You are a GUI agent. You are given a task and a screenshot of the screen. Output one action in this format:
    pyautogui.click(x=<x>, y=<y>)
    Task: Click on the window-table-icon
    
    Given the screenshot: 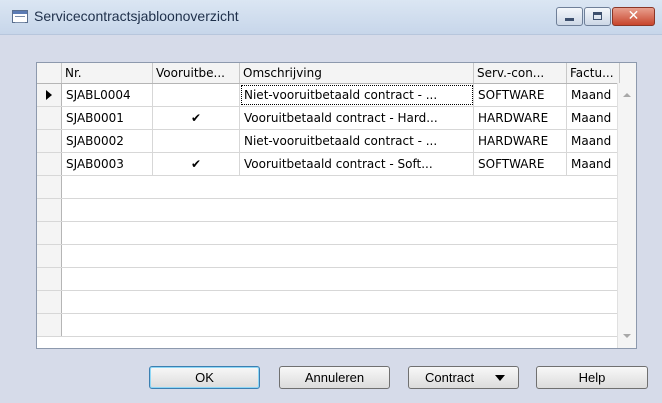 What is the action you would take?
    pyautogui.click(x=20, y=16)
    